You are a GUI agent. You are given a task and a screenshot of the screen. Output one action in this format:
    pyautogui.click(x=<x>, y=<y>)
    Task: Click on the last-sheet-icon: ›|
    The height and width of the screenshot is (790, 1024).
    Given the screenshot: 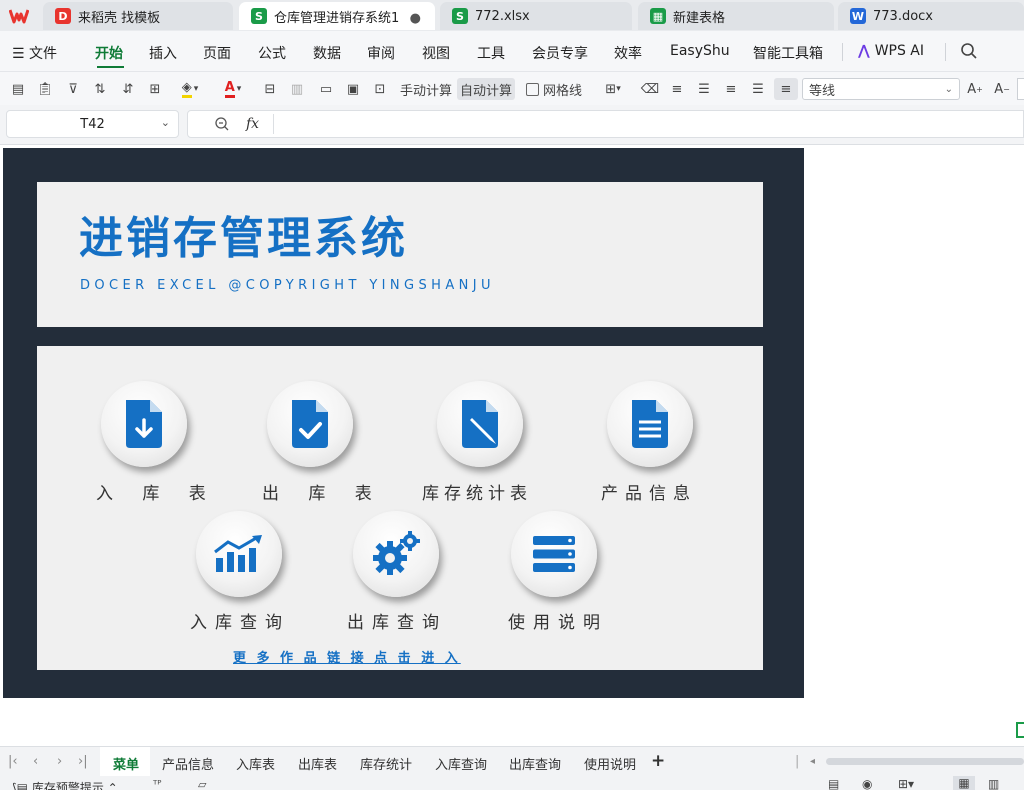 What is the action you would take?
    pyautogui.click(x=83, y=761)
    